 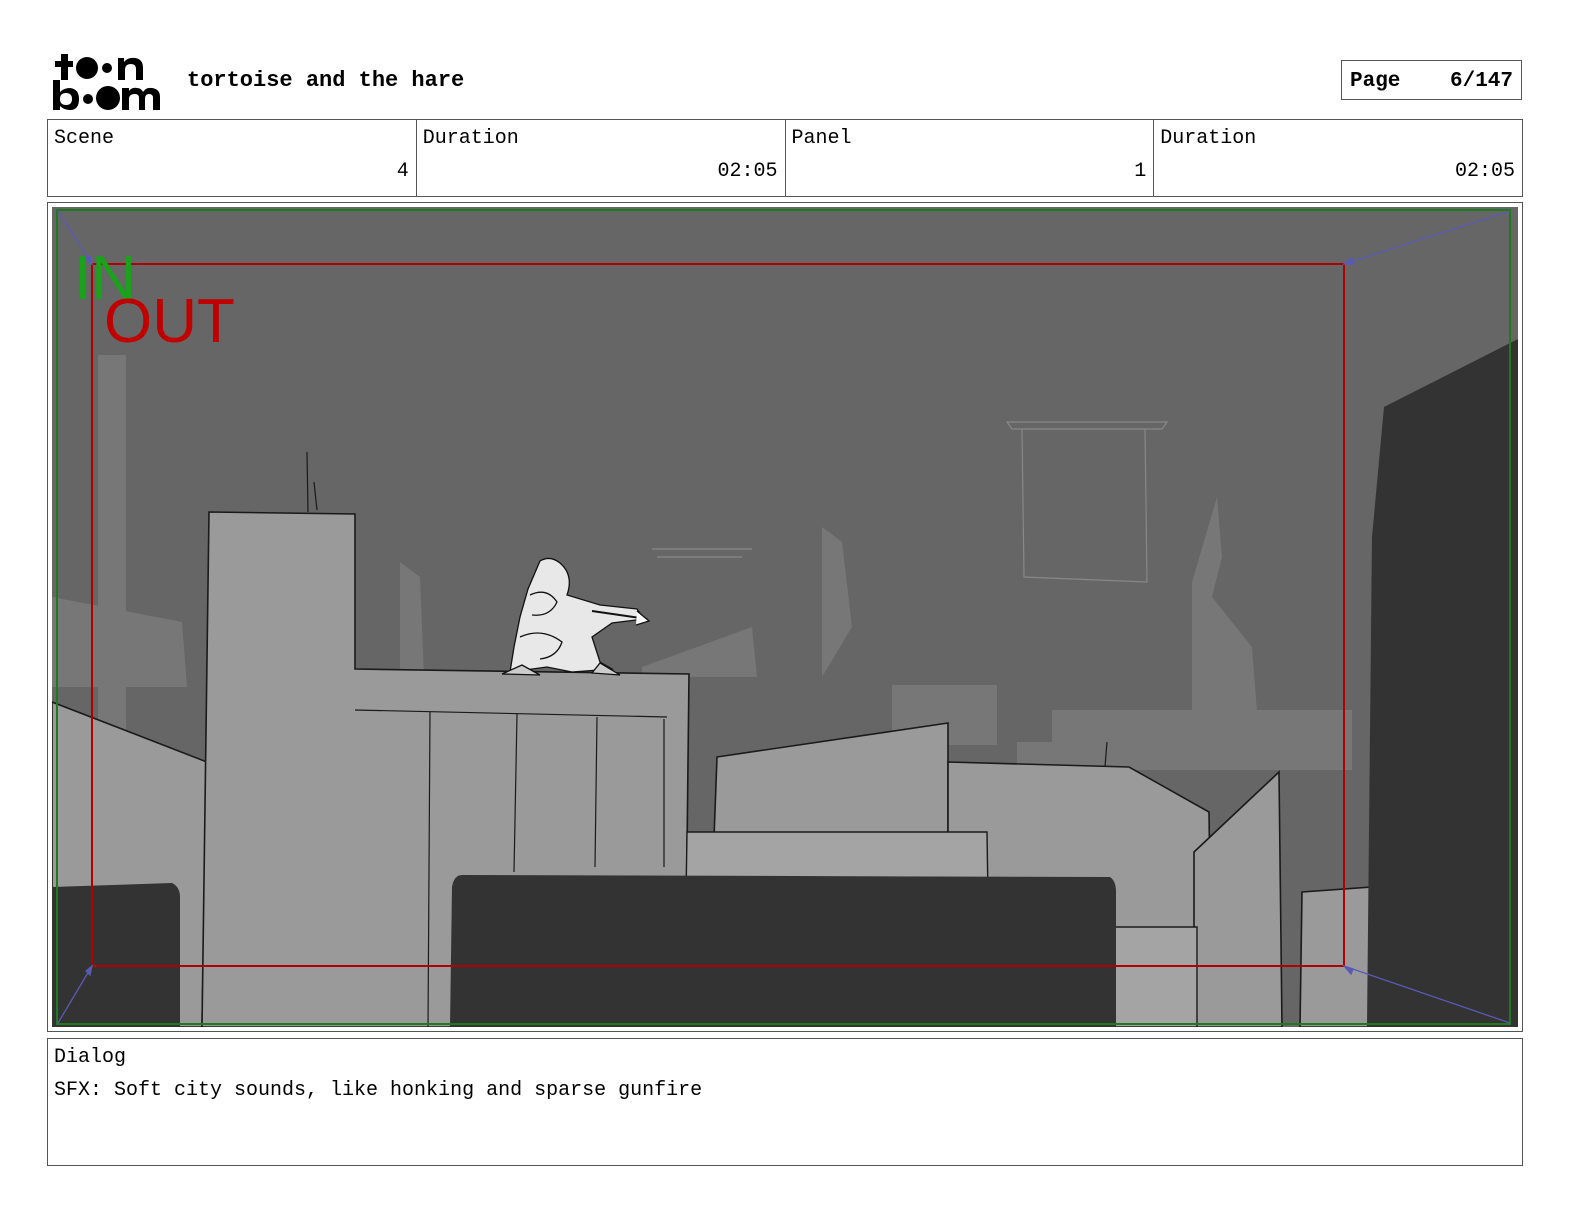 What do you see at coordinates (1481, 81) in the screenshot?
I see `page-number: 6/147` at bounding box center [1481, 81].